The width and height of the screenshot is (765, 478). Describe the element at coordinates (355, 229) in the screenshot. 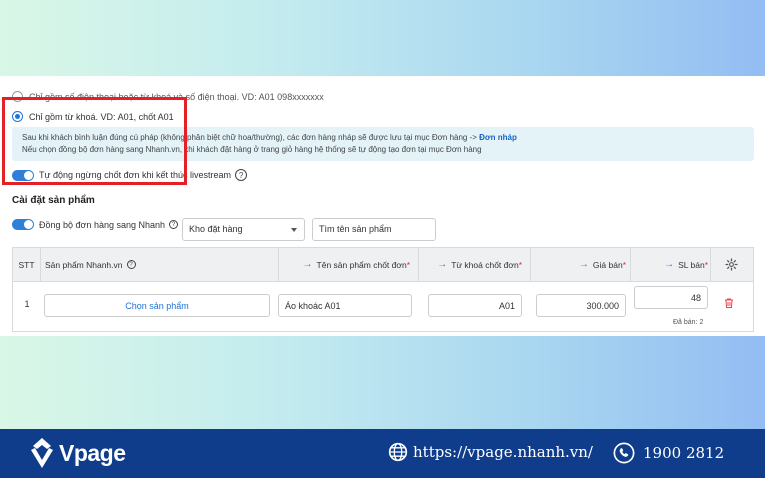

I see `product-search-placeholder: Tìm tên sản phẩm` at that location.